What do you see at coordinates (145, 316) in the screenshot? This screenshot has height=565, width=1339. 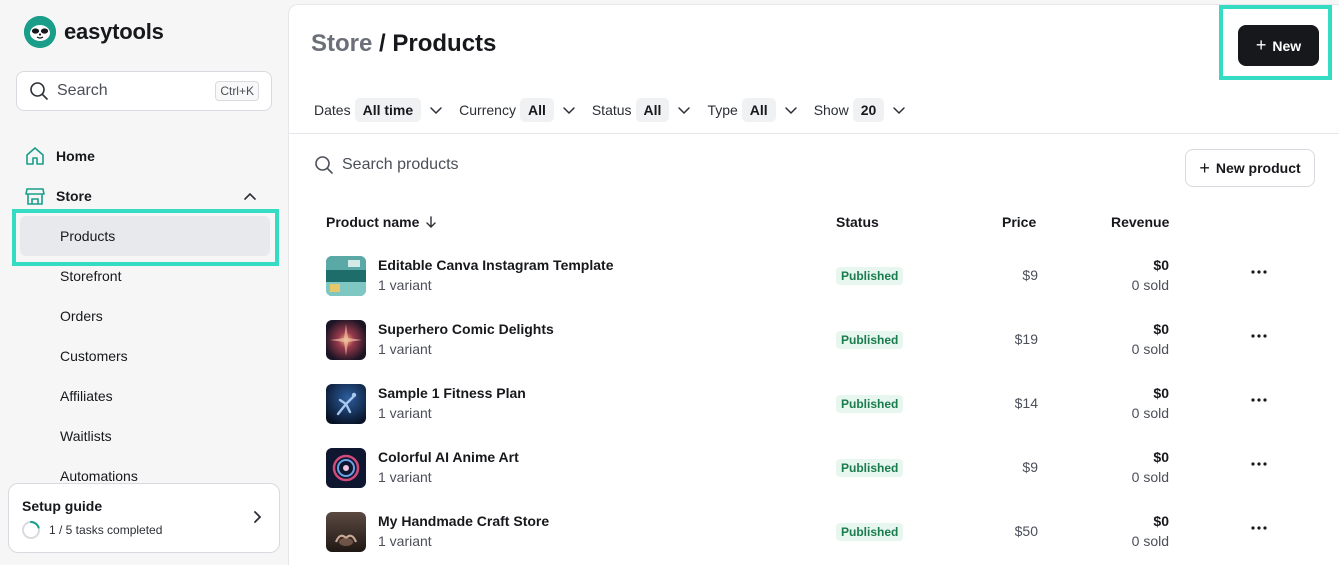 I see `sidebar-item-orders: Orders` at bounding box center [145, 316].